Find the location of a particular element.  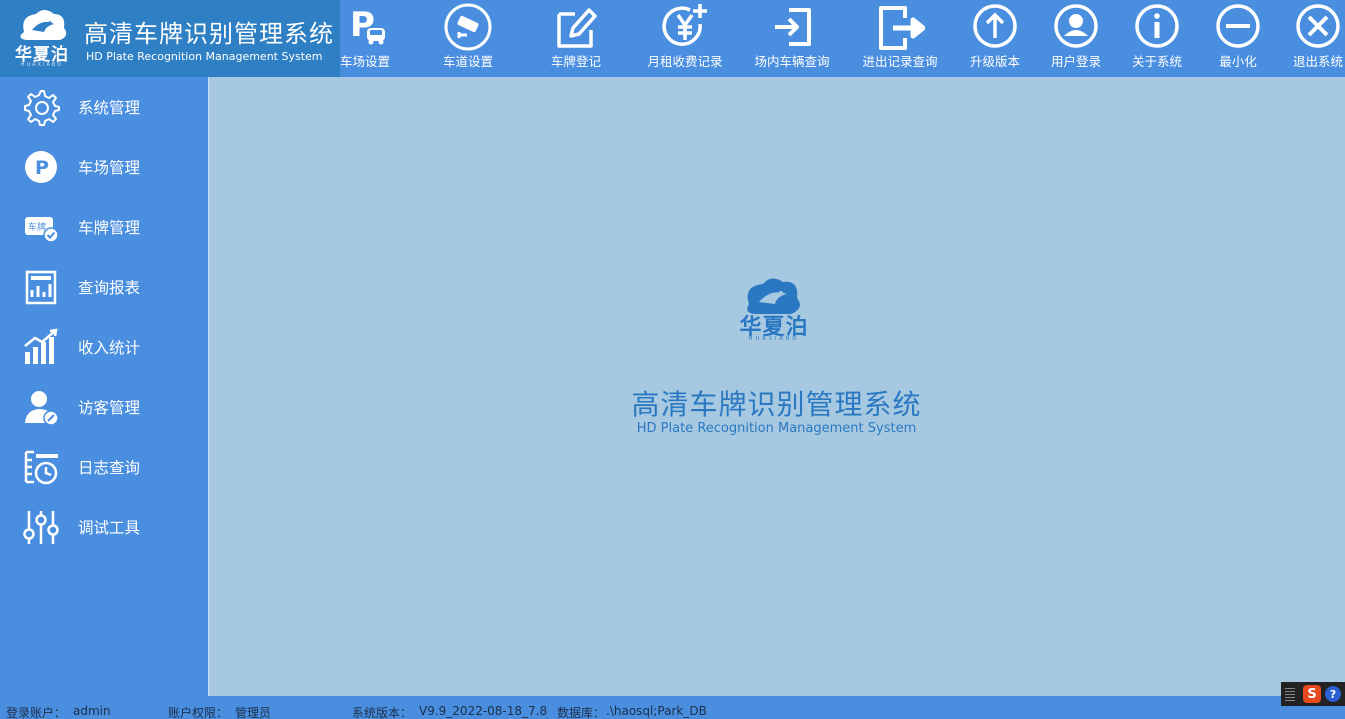

parking-icon: P is located at coordinates (41, 167).